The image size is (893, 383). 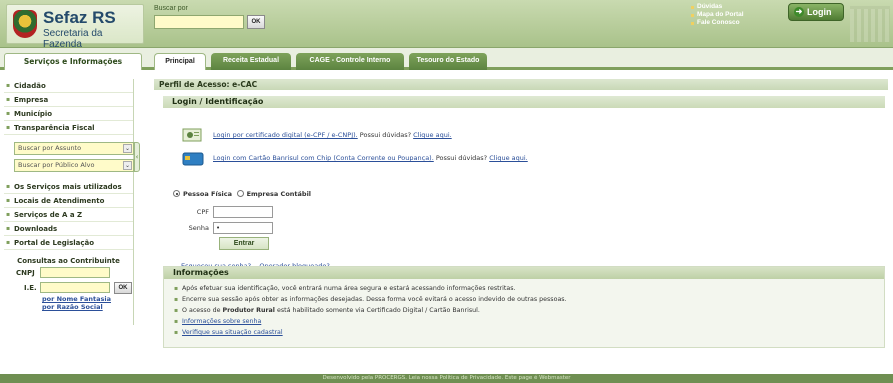 I want to click on top-link-mapa: Mapa do Portal, so click(x=717, y=15).